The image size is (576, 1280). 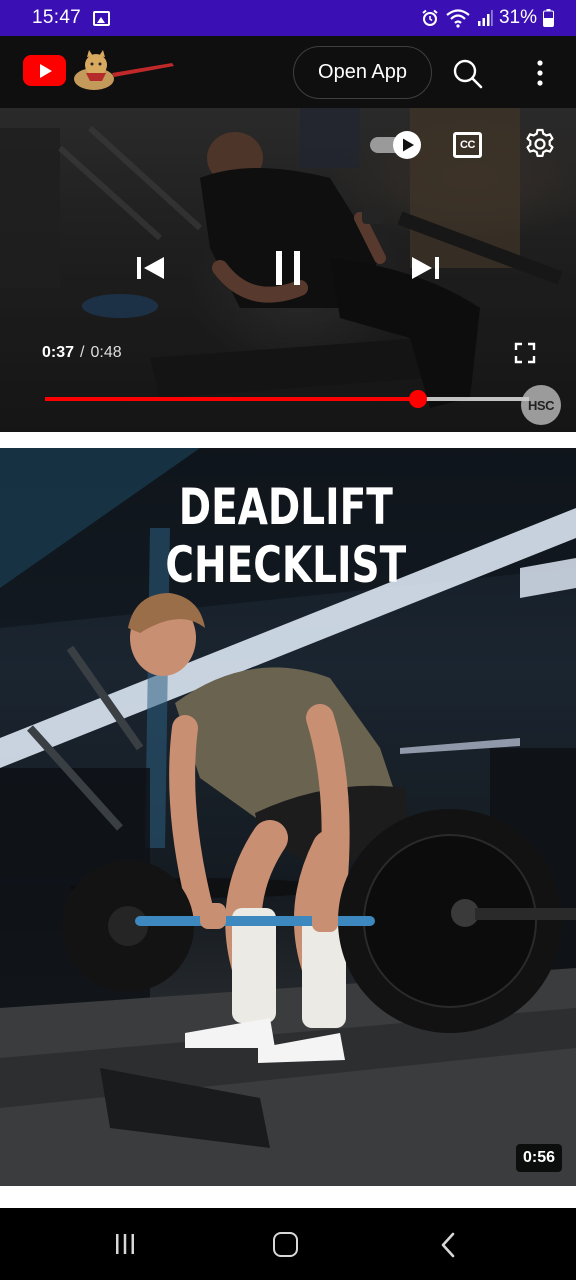 What do you see at coordinates (541, 405) in the screenshot?
I see `channel-watermark: HSC` at bounding box center [541, 405].